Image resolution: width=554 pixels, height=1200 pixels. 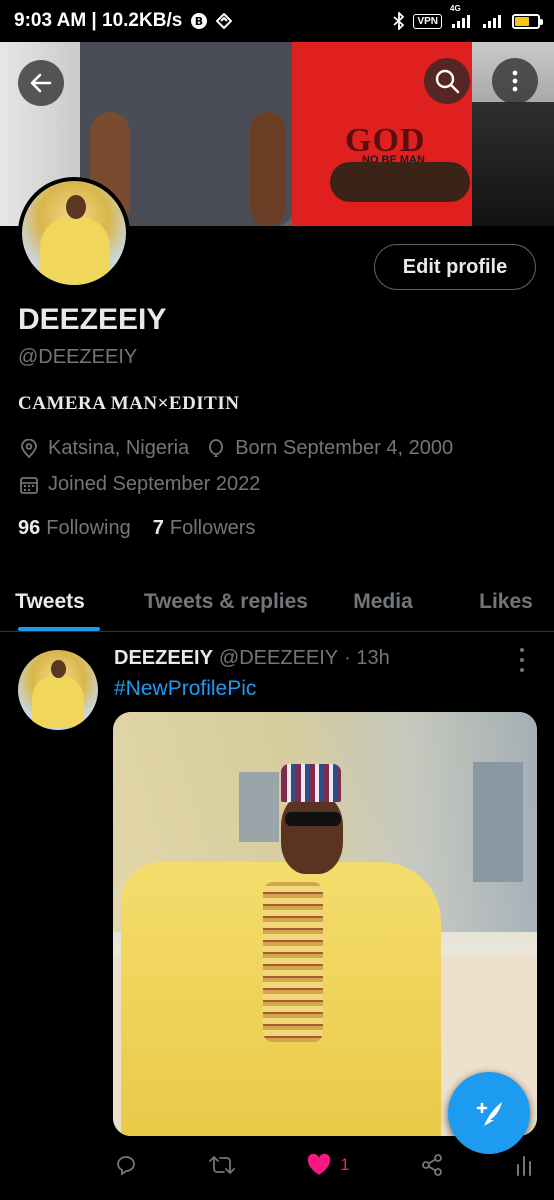 I want to click on tweet-actions: 1, so click(x=324, y=1165).